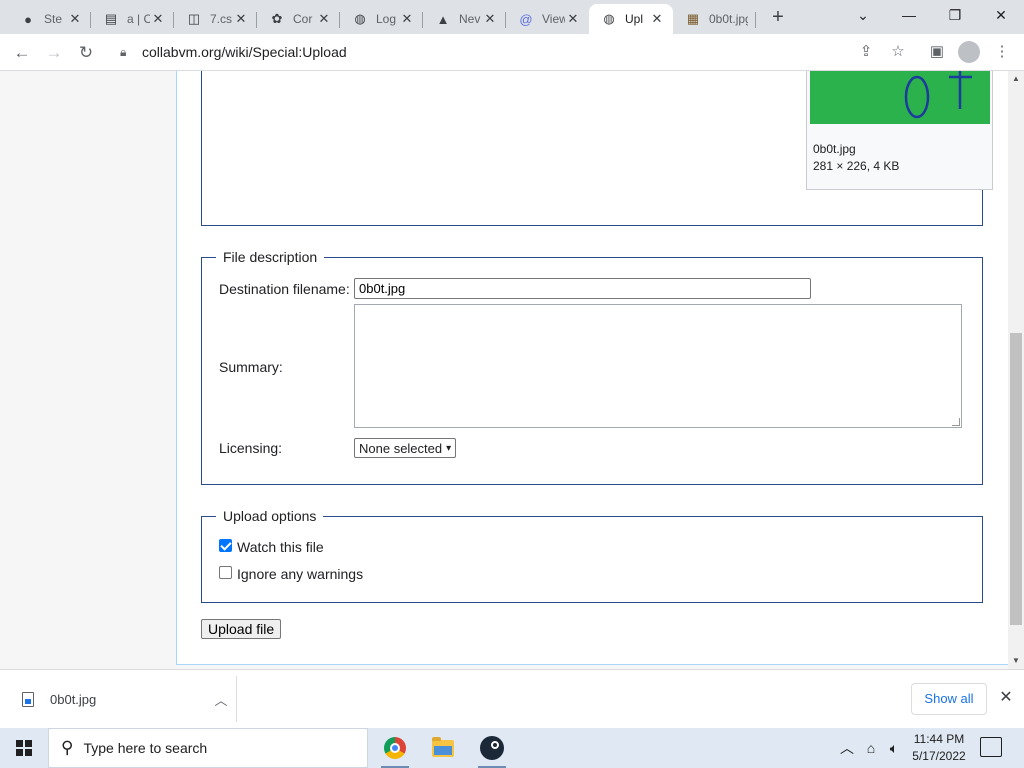 This screenshot has width=1024, height=768. Describe the element at coordinates (1001, 15) in the screenshot. I see `close-window-button: ✕` at that location.